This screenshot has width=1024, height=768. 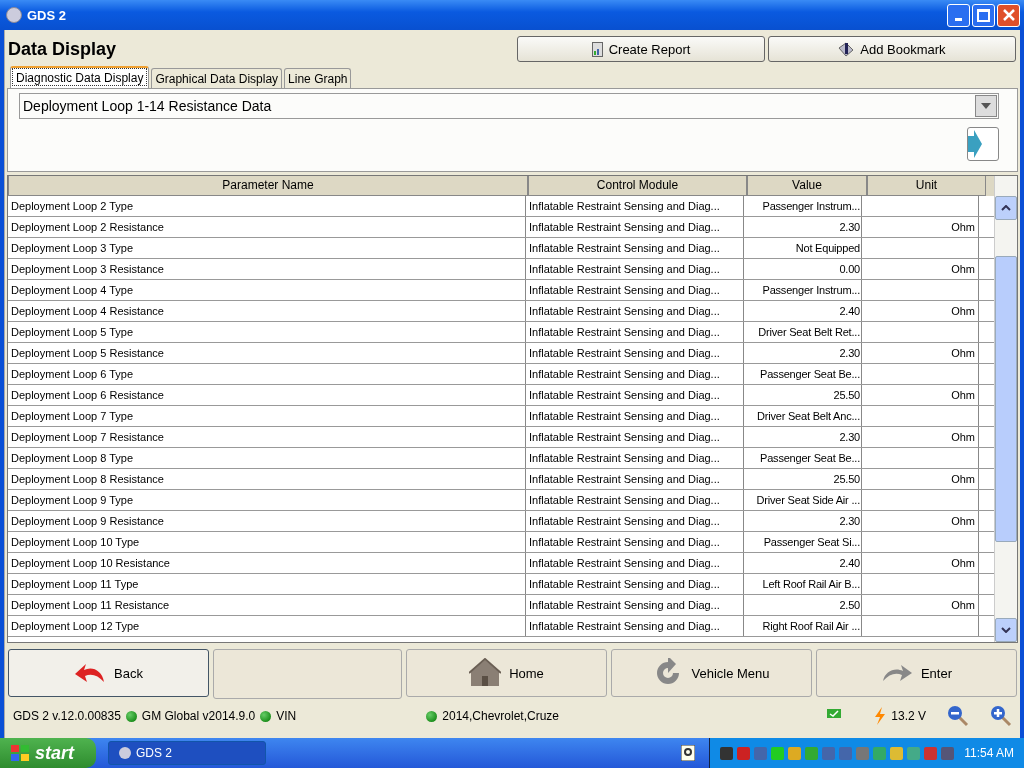 What do you see at coordinates (916, 673) in the screenshot?
I see `enter-button: Enter` at bounding box center [916, 673].